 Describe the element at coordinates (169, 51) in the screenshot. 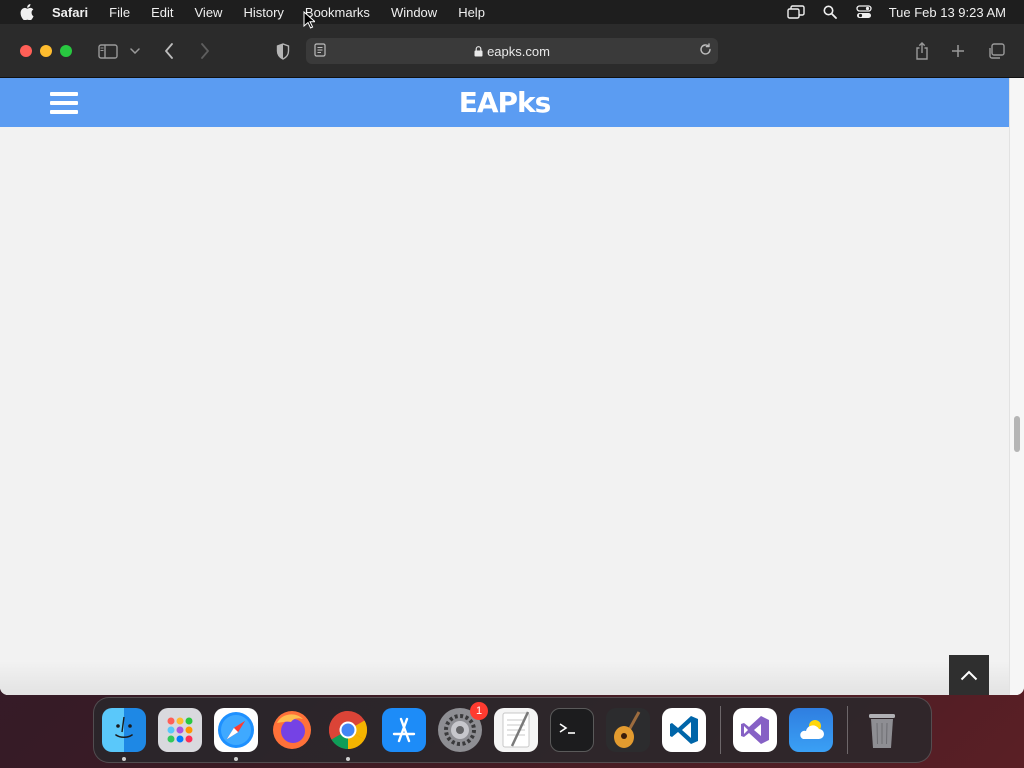

I see `back-button` at that location.